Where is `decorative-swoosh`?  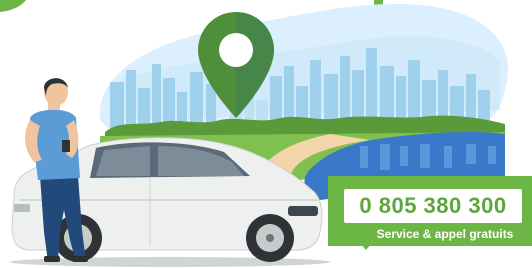
decorative-swoosh is located at coordinates (13, 6).